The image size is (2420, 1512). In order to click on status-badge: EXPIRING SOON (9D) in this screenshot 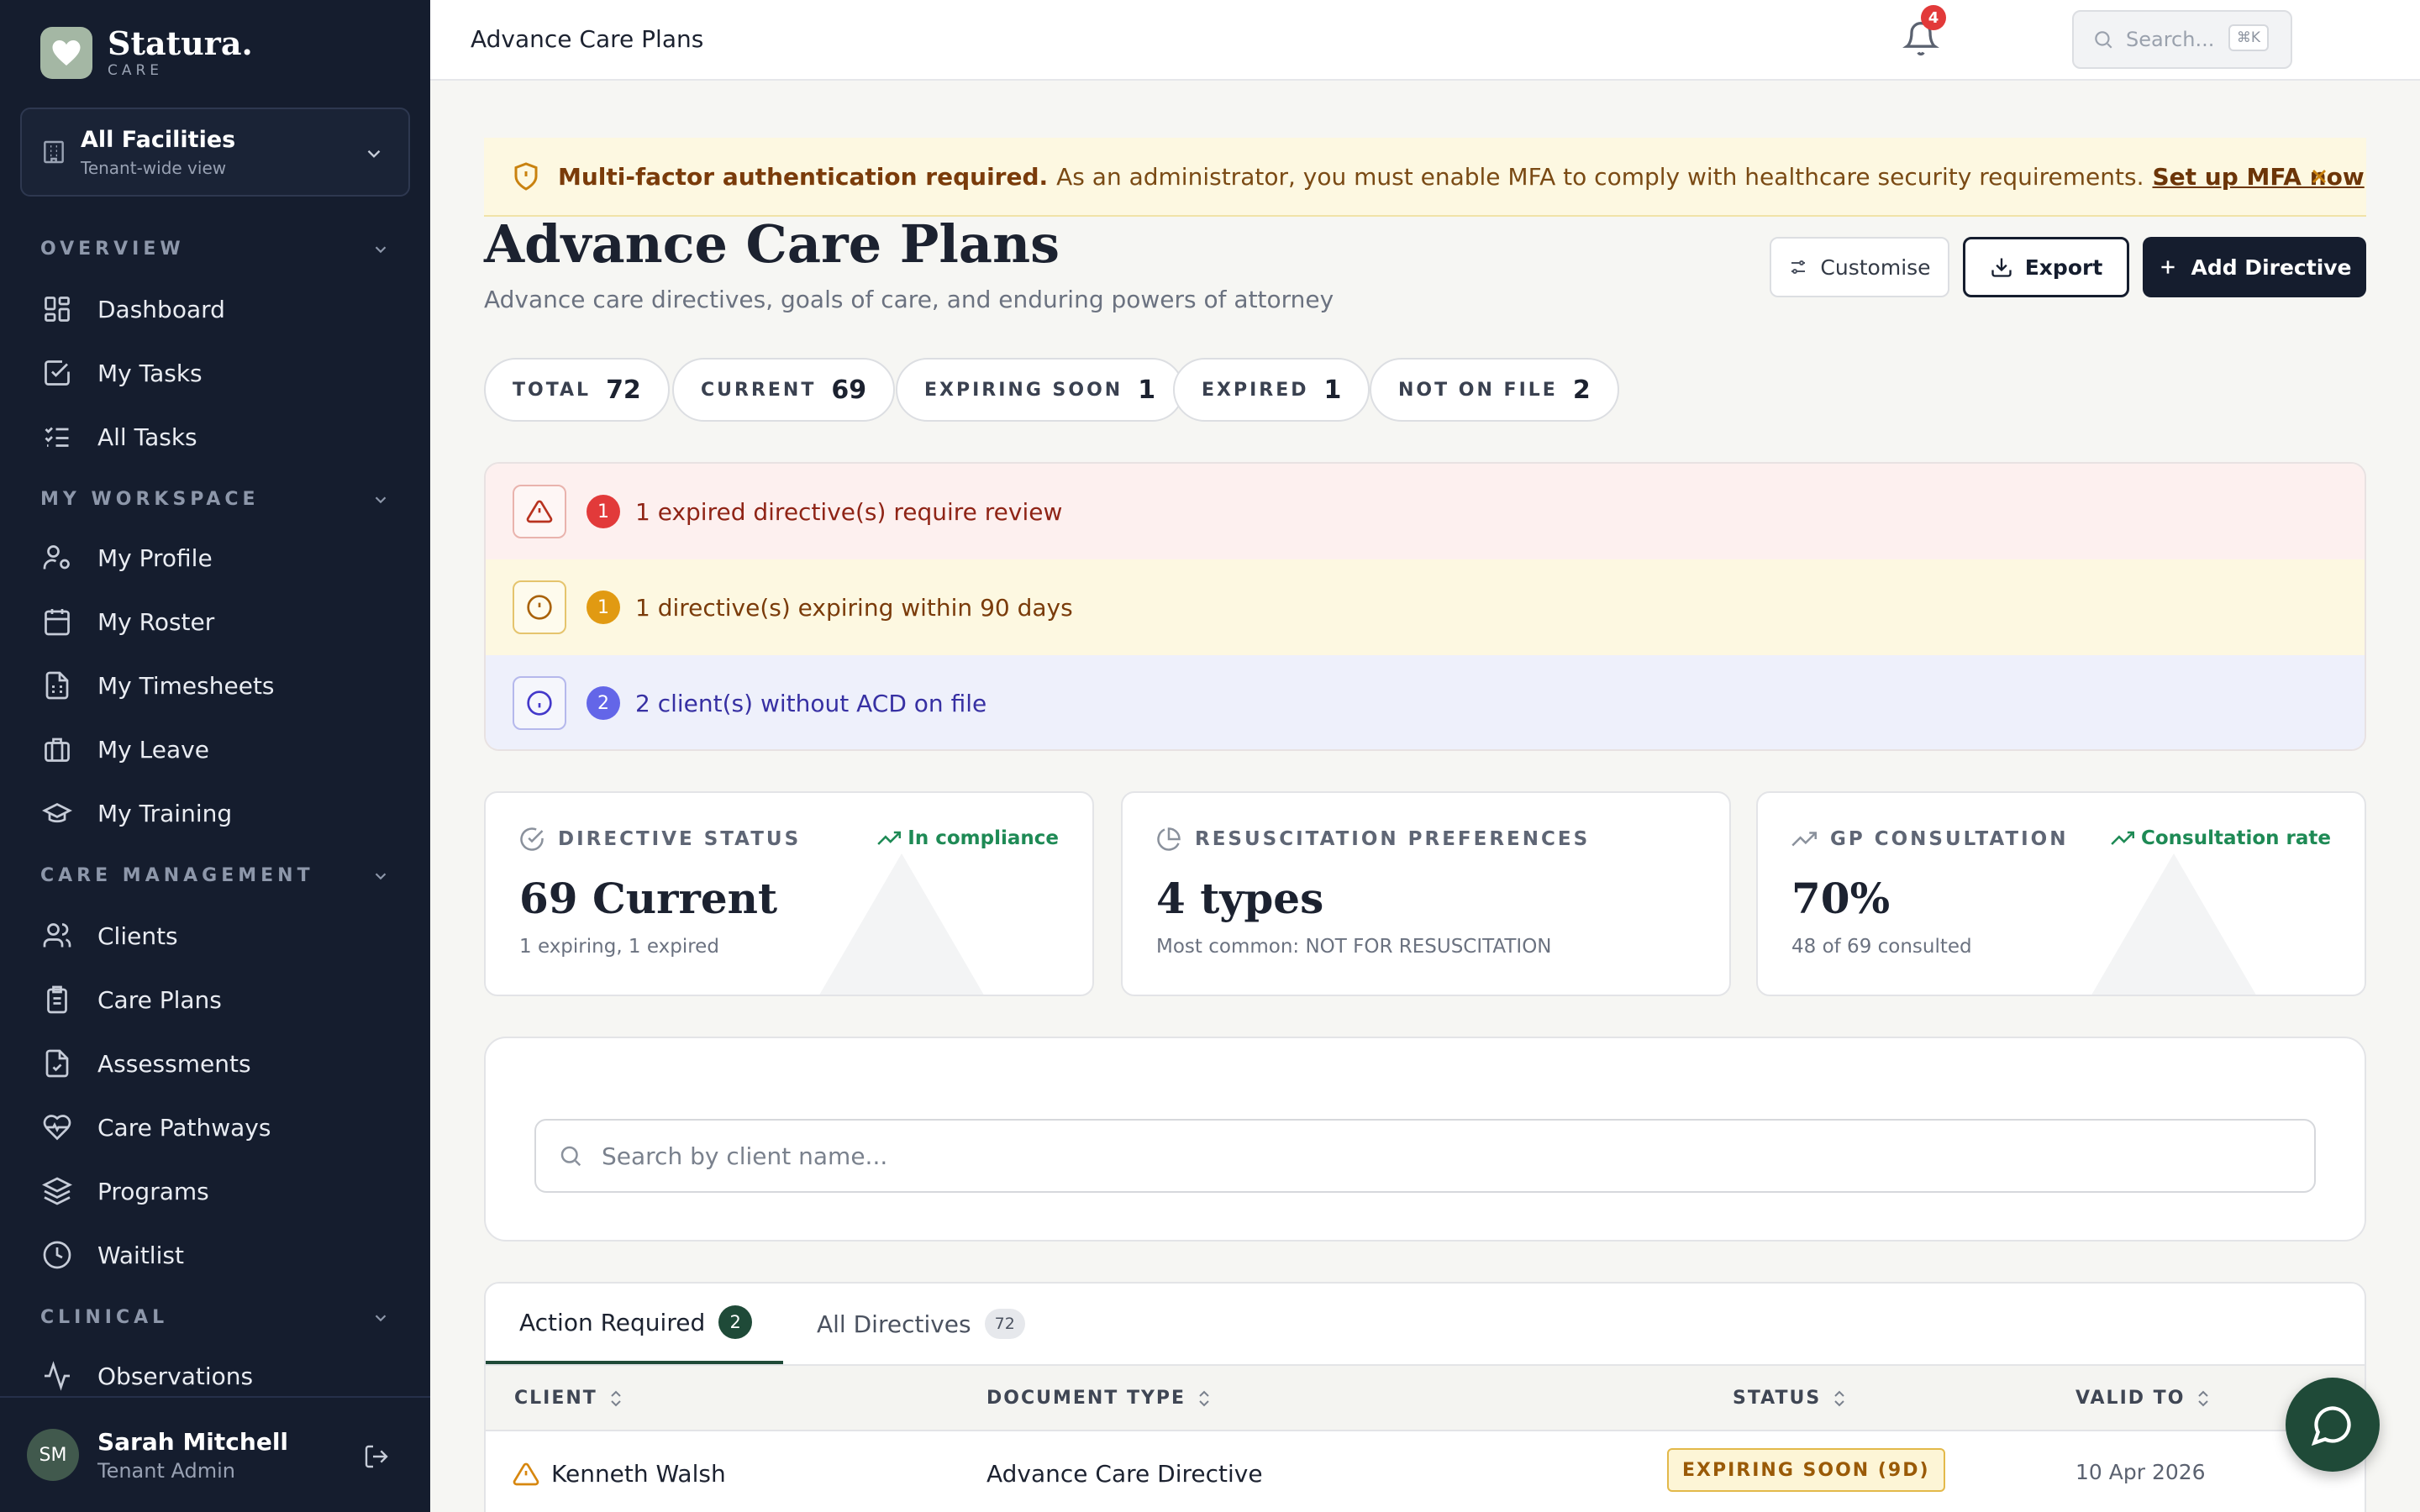, I will do `click(1806, 1470)`.